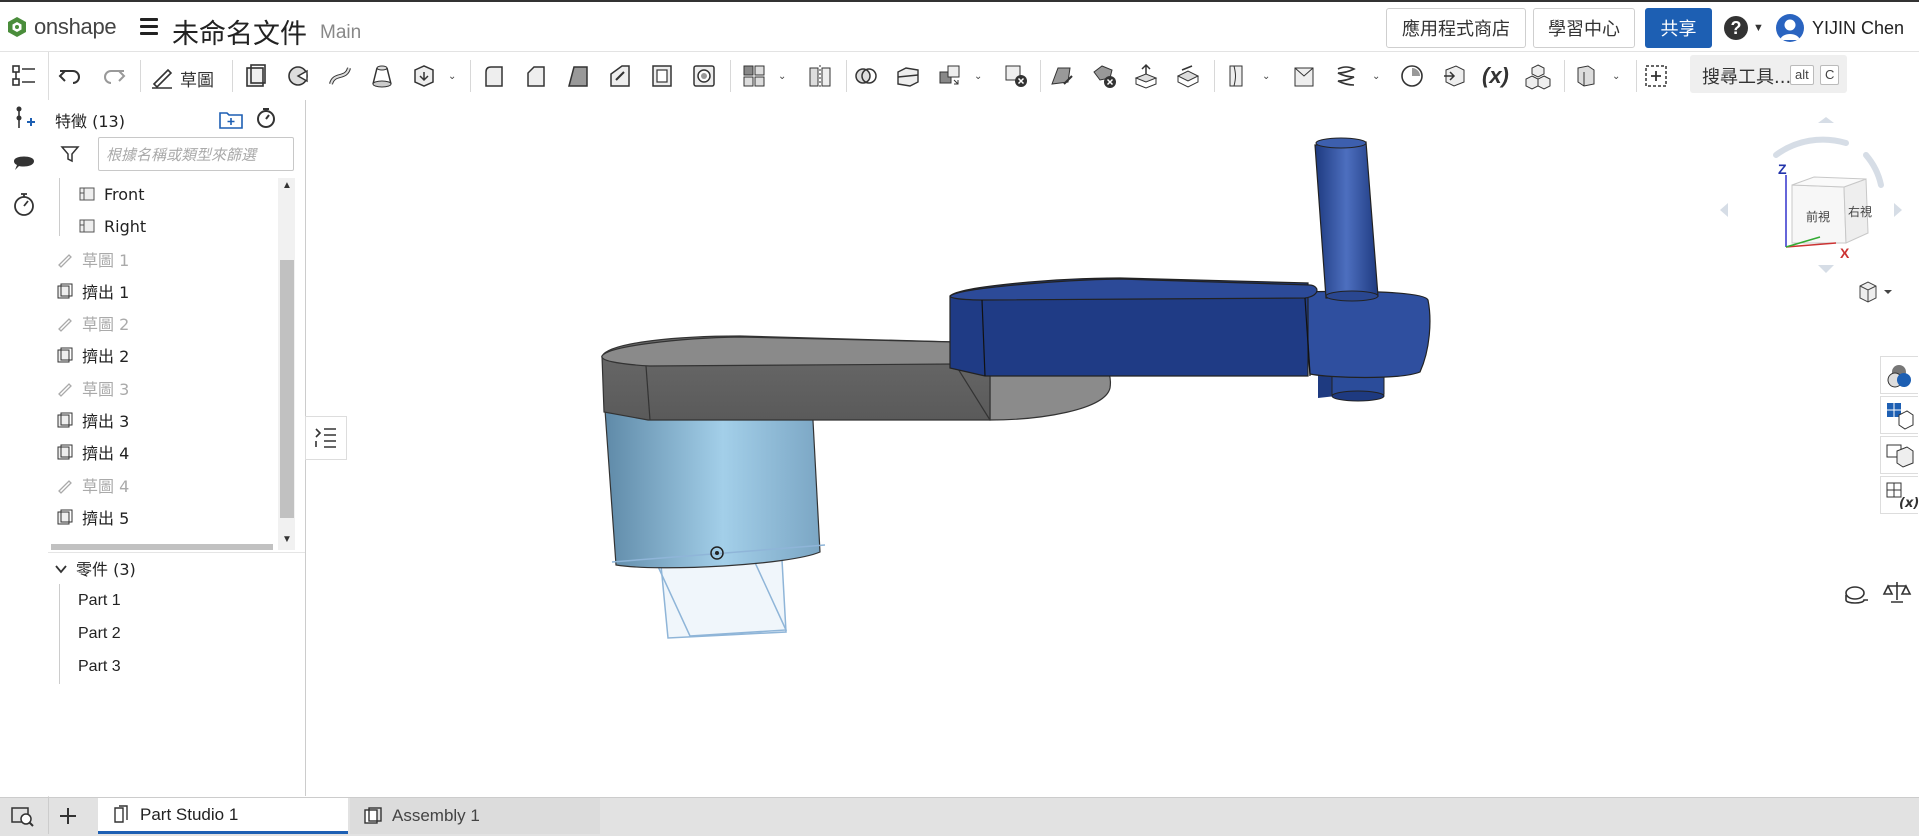  I want to click on app-store-button: 應用程式商店, so click(1456, 28).